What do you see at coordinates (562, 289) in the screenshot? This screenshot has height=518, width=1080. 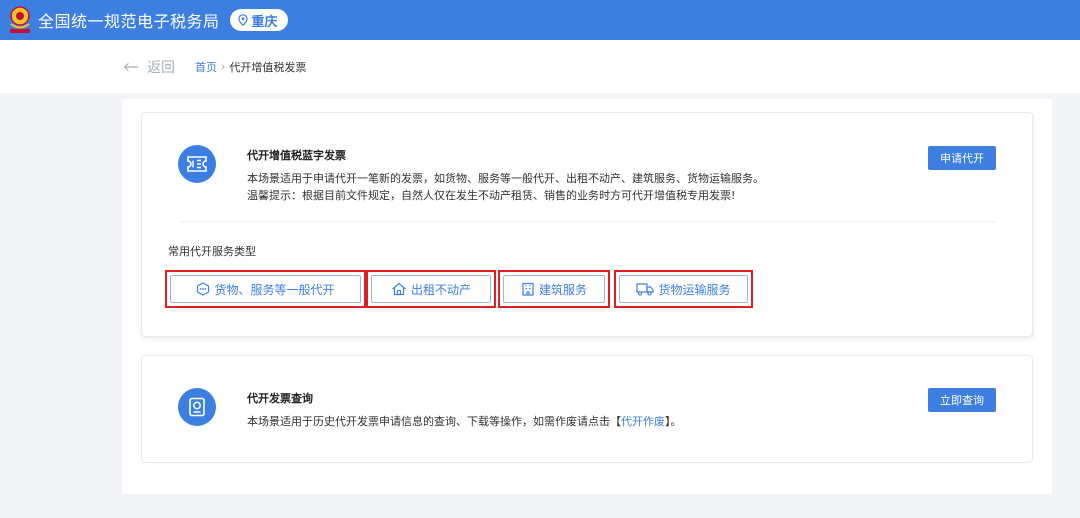 I see `service-construction-label: 建筑服务` at bounding box center [562, 289].